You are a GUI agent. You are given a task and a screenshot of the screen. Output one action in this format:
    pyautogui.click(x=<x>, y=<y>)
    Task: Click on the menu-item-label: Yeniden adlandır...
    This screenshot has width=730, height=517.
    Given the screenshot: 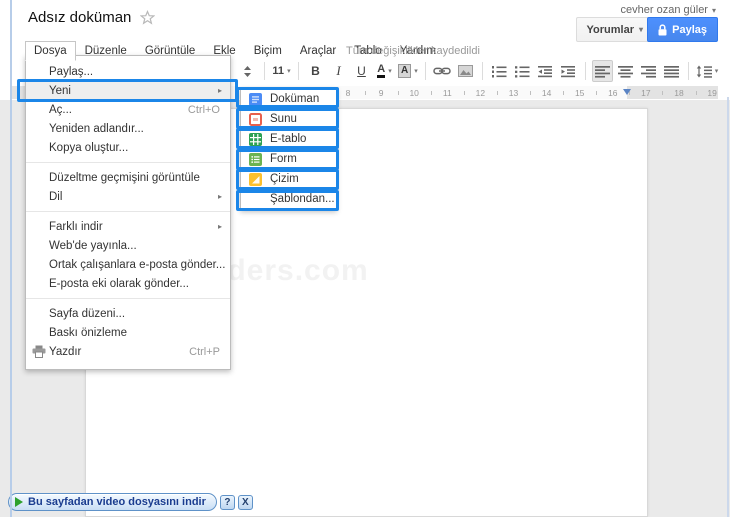 What is the action you would take?
    pyautogui.click(x=96, y=128)
    